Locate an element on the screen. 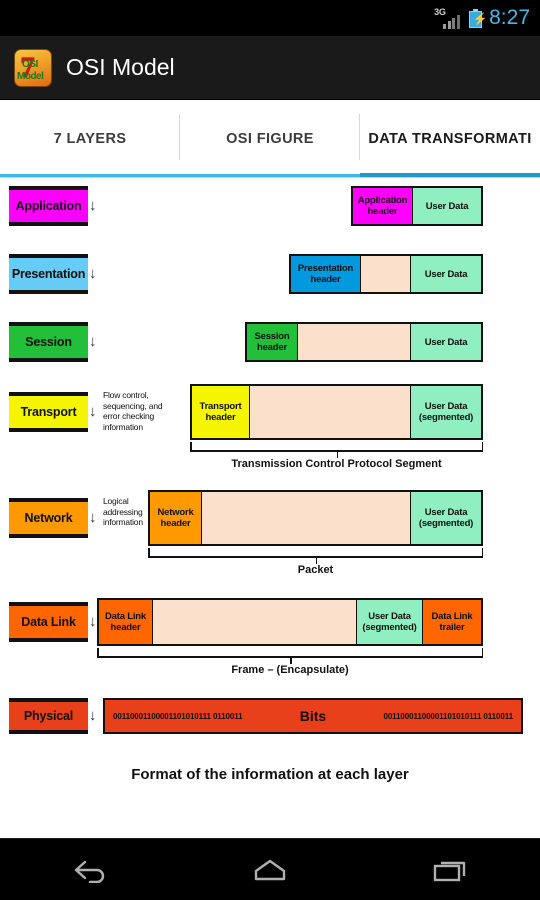  bits-label: Bits is located at coordinates (313, 716).